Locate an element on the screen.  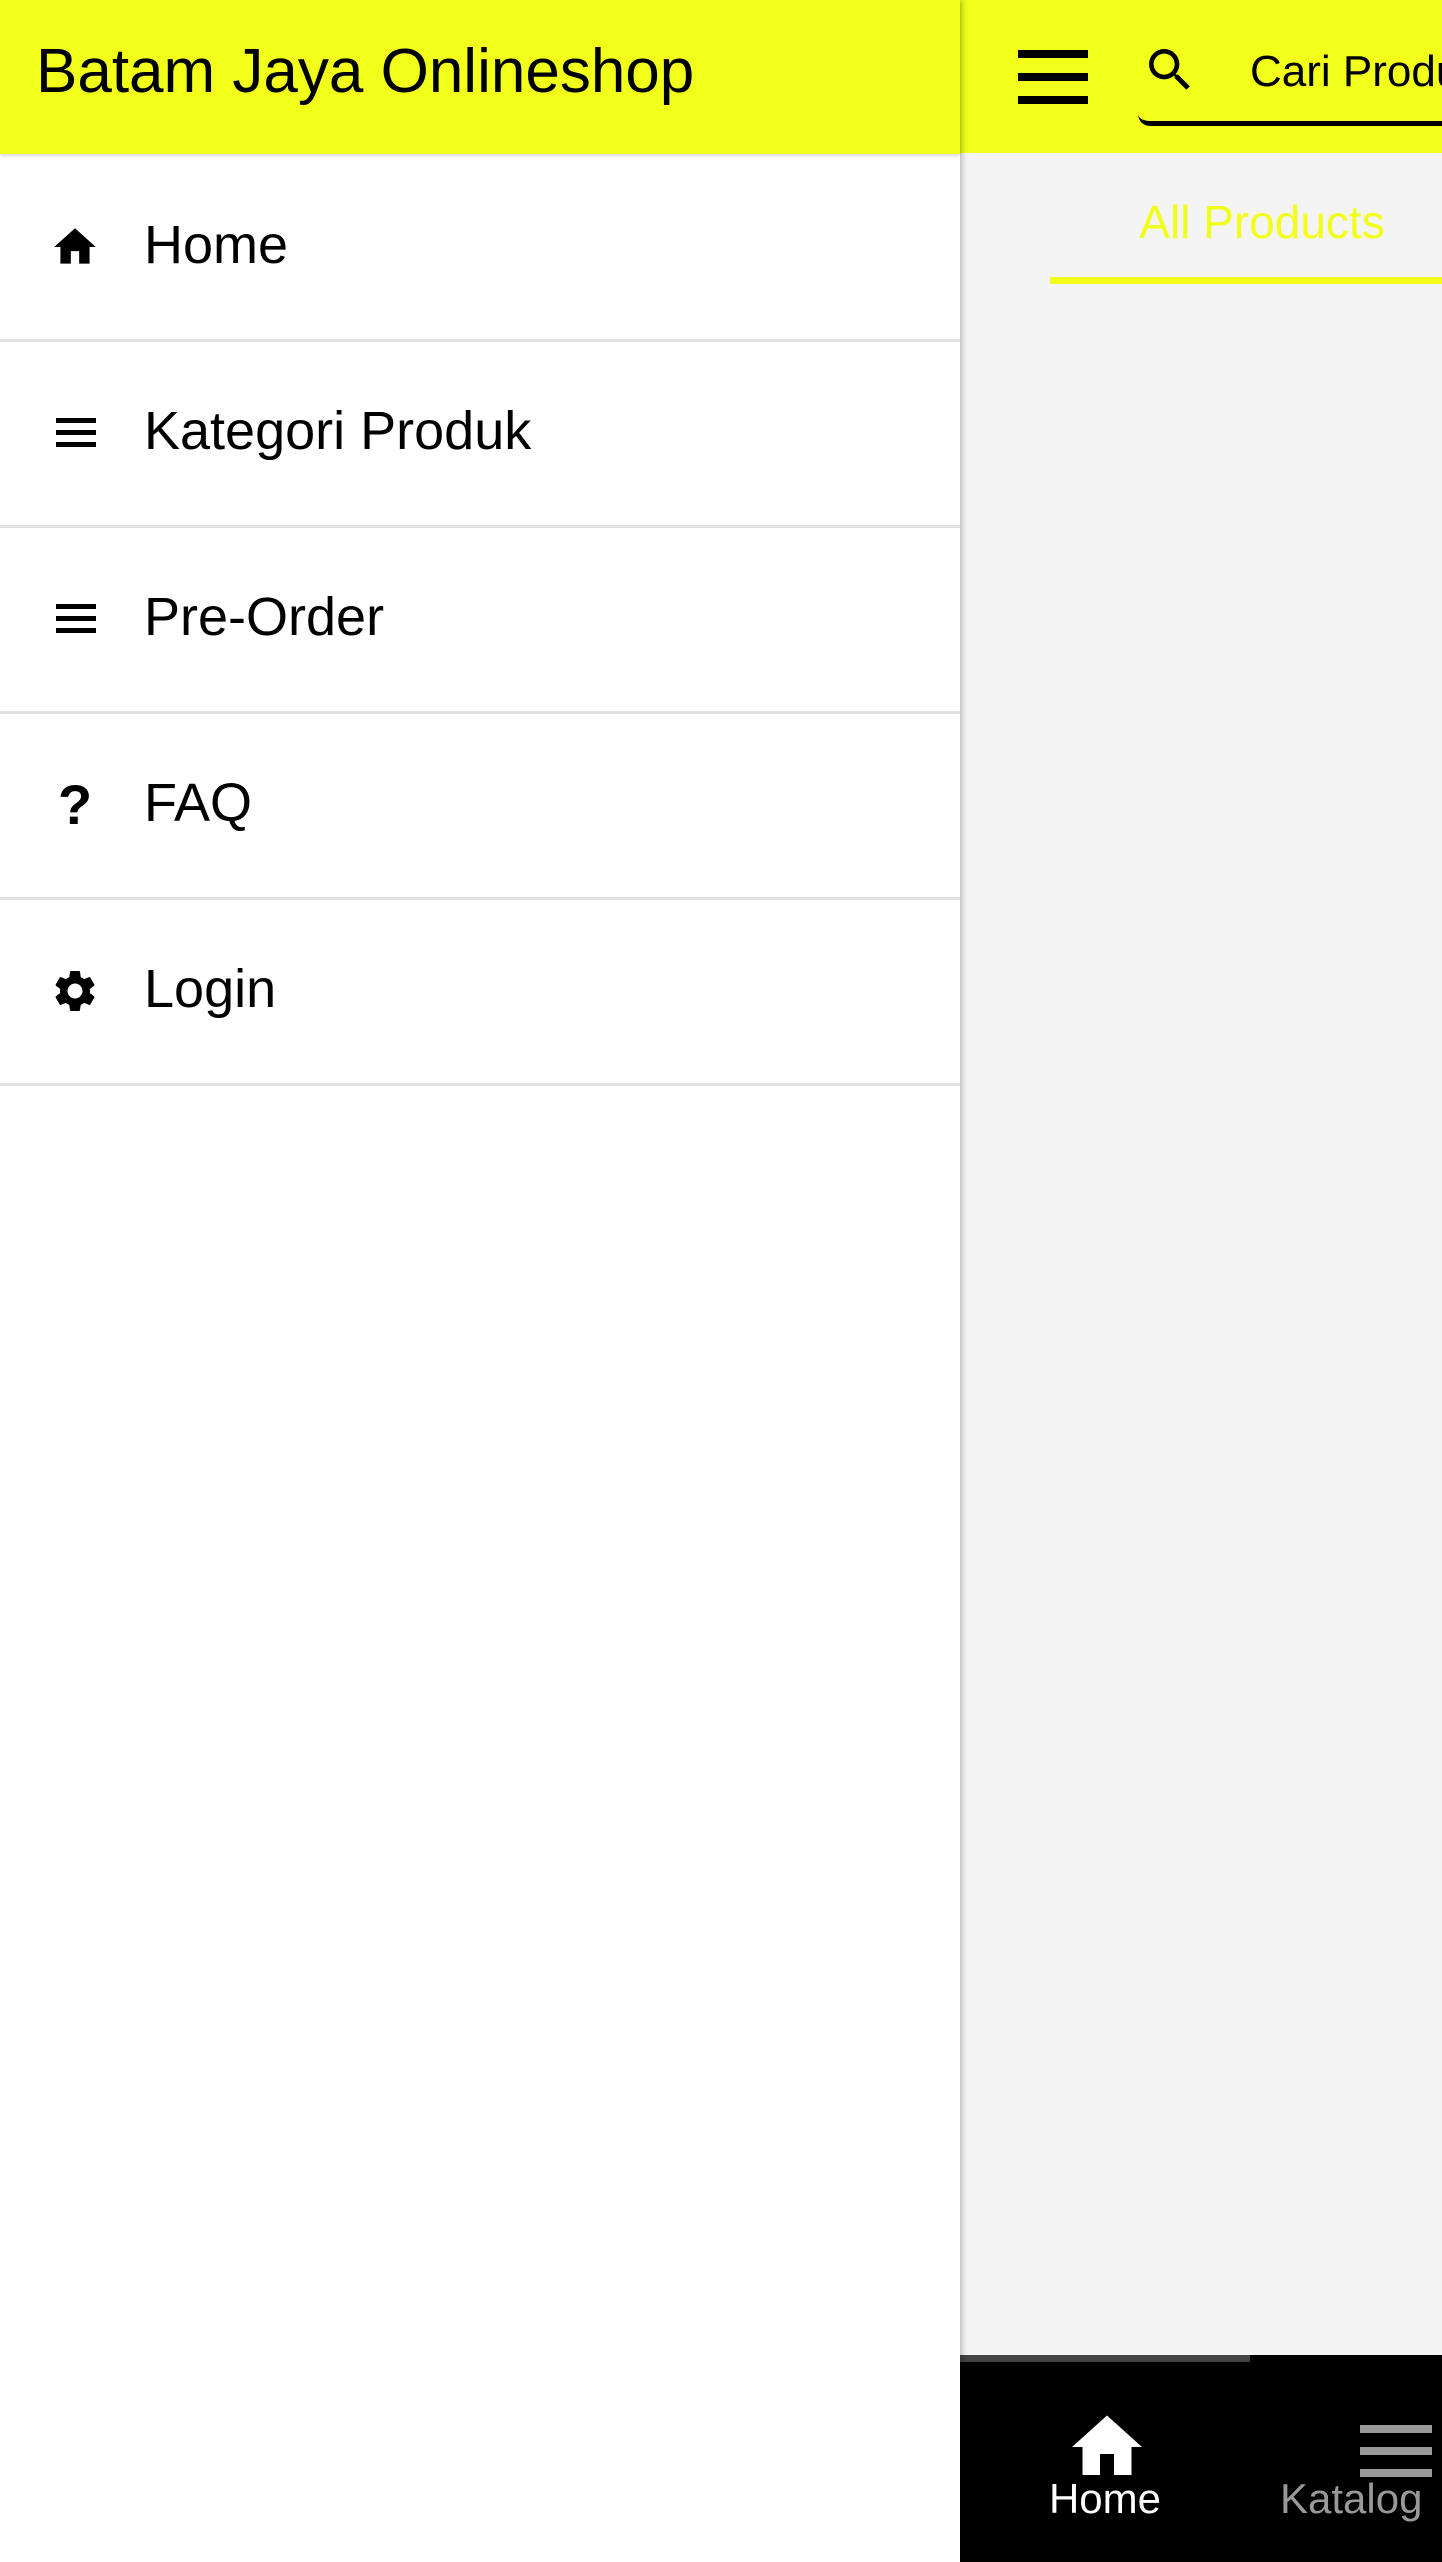
gear-icon is located at coordinates (75, 991).